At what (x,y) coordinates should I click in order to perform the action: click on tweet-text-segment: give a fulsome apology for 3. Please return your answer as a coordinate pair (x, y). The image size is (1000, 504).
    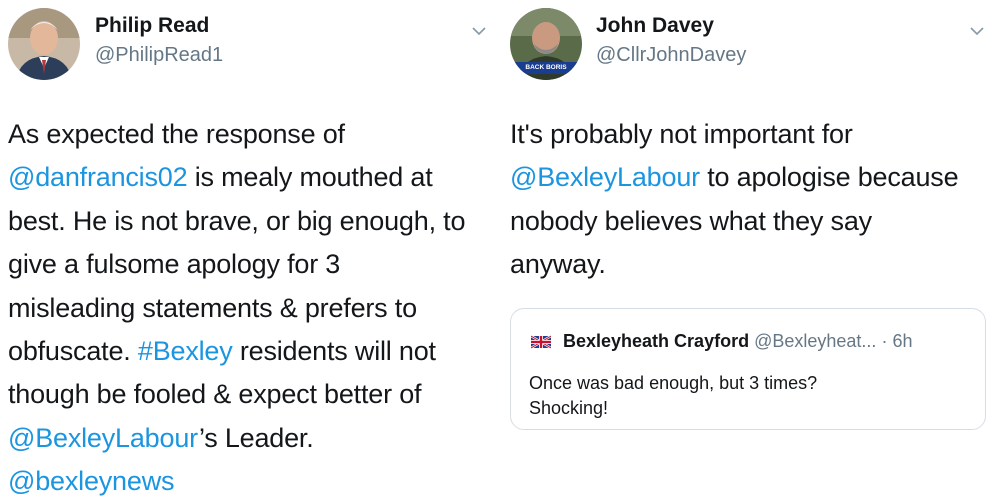
    Looking at the image, I should click on (174, 264).